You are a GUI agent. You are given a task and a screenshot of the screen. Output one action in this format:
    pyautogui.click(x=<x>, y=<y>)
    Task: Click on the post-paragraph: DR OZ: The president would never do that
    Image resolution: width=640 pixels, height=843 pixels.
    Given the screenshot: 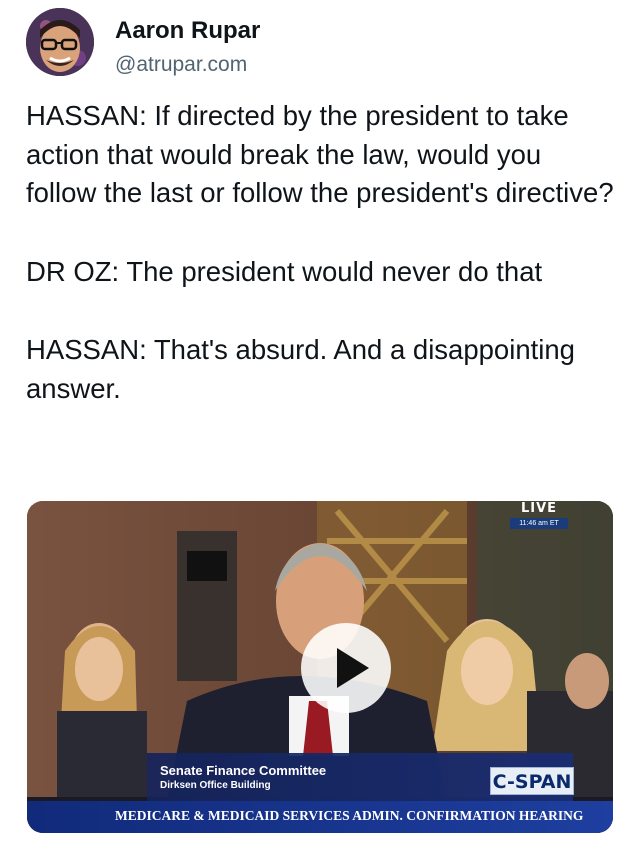 What is the action you would take?
    pyautogui.click(x=284, y=271)
    